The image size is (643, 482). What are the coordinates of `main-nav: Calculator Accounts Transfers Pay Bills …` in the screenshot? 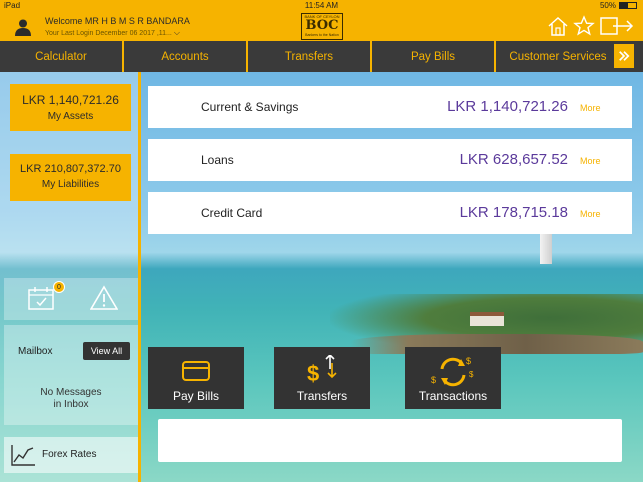 It's located at (321, 56).